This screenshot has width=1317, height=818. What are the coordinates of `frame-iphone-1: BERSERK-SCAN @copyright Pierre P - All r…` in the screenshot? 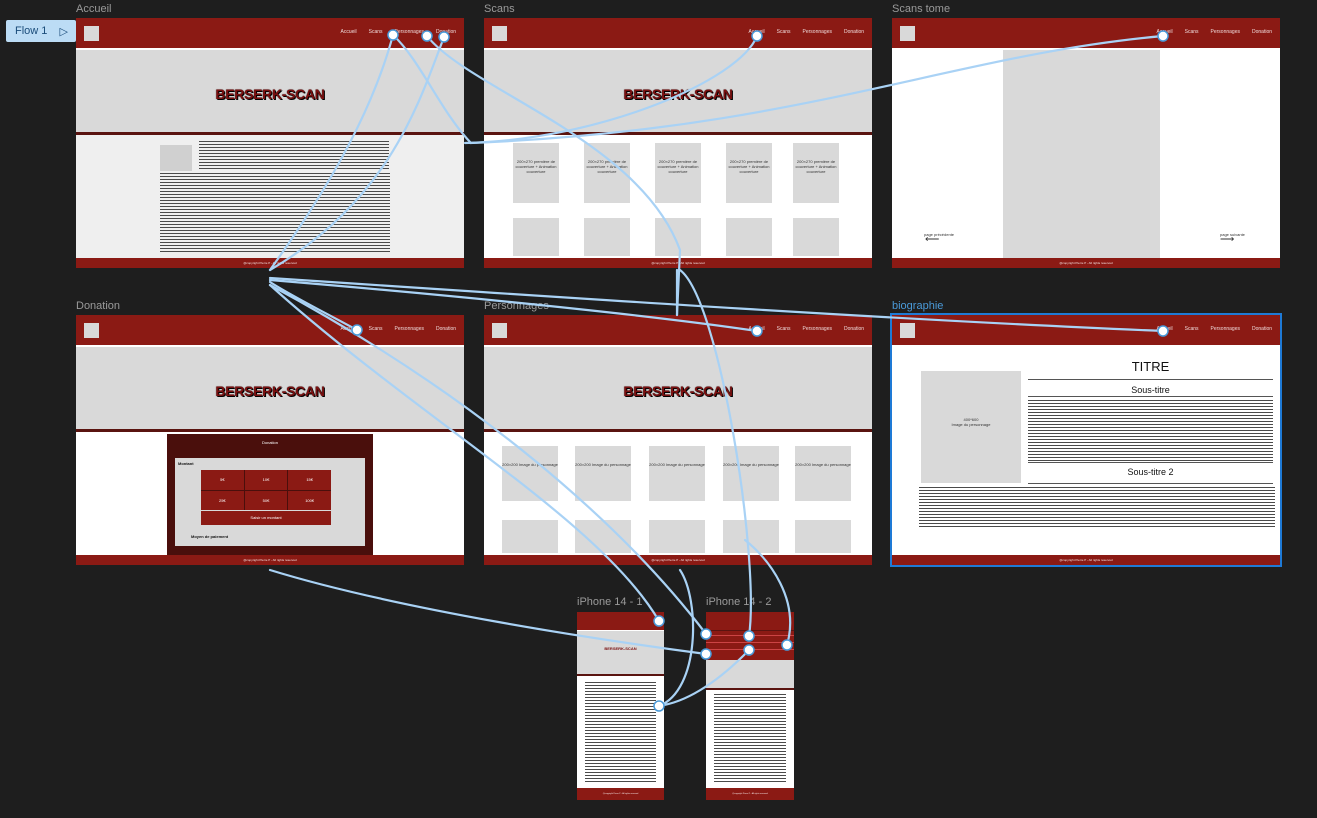 It's located at (620, 706).